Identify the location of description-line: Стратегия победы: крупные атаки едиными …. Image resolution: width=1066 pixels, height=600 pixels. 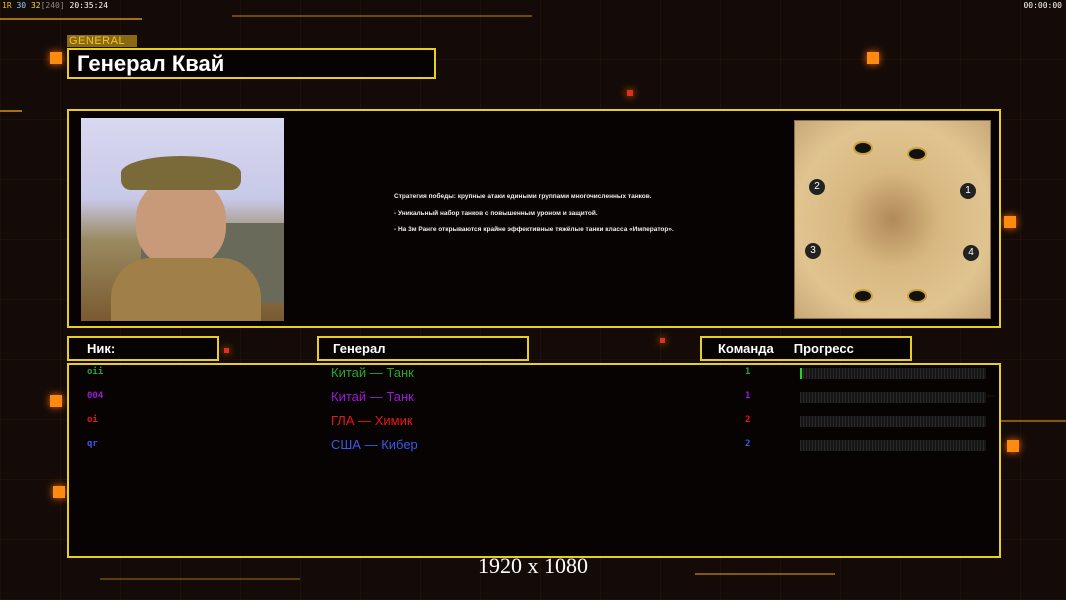
(523, 196).